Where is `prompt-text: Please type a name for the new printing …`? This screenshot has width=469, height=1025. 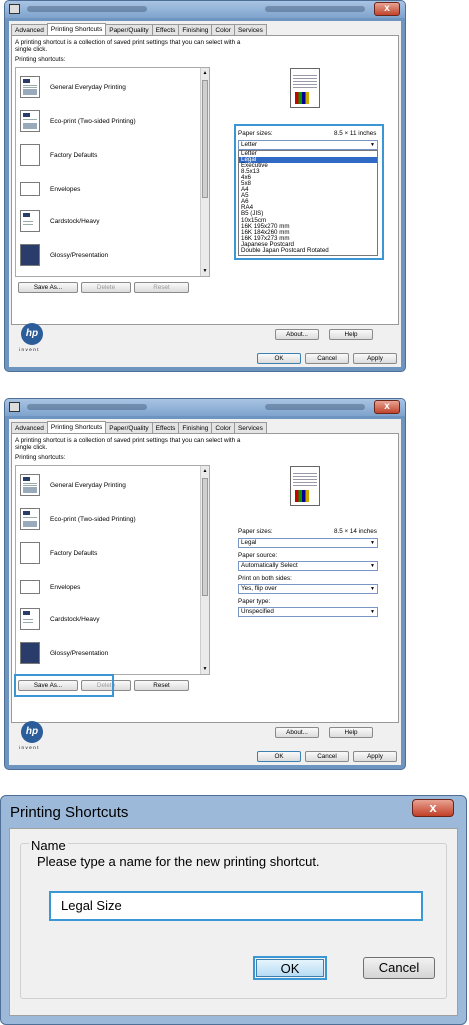 prompt-text: Please type a name for the new printing … is located at coordinates (178, 861).